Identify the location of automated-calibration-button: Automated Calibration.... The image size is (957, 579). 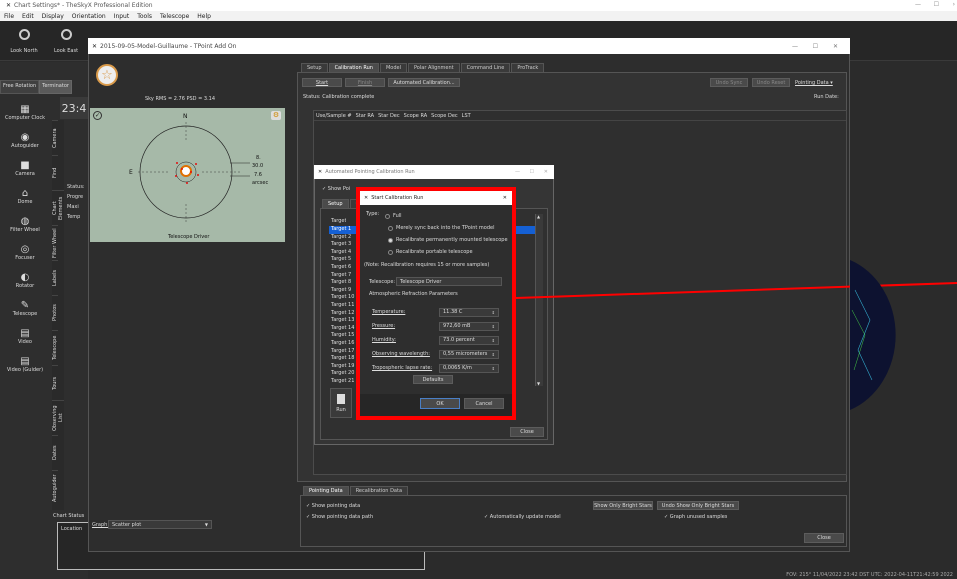
(424, 82).